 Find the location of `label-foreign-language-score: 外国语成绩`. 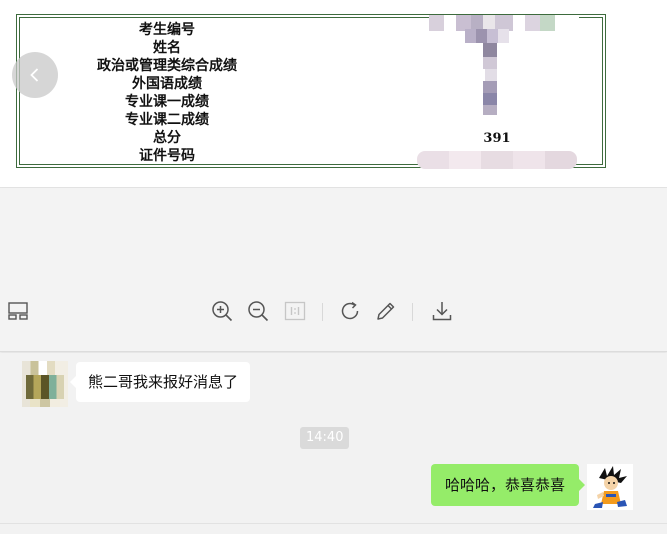

label-foreign-language-score: 外国语成绩 is located at coordinates (167, 84).